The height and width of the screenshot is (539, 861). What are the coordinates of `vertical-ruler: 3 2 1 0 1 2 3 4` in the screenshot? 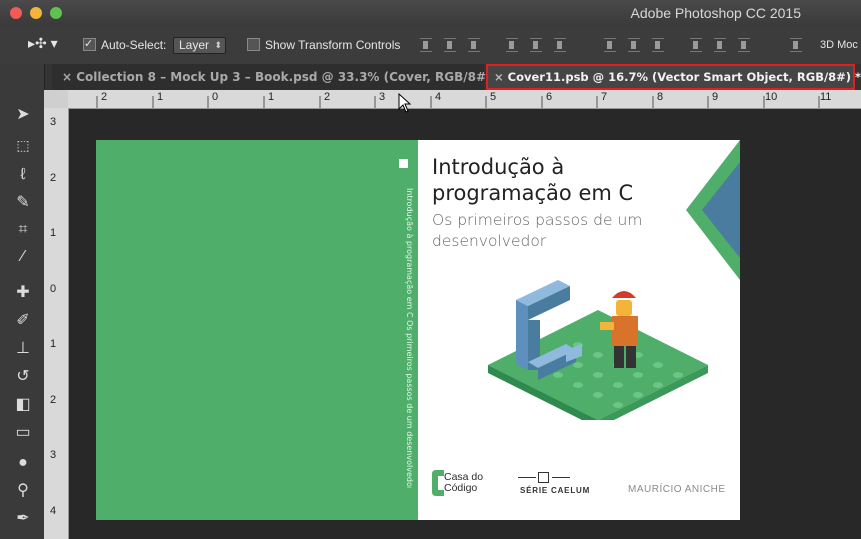 It's located at (56, 323).